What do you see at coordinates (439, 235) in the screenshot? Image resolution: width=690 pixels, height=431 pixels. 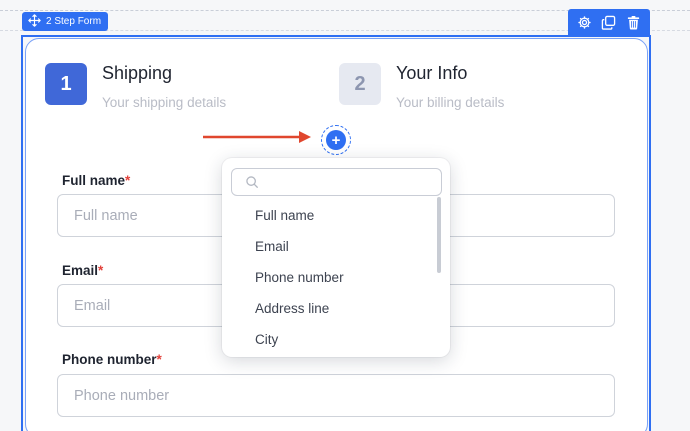 I see `dropdown-scrollbar` at bounding box center [439, 235].